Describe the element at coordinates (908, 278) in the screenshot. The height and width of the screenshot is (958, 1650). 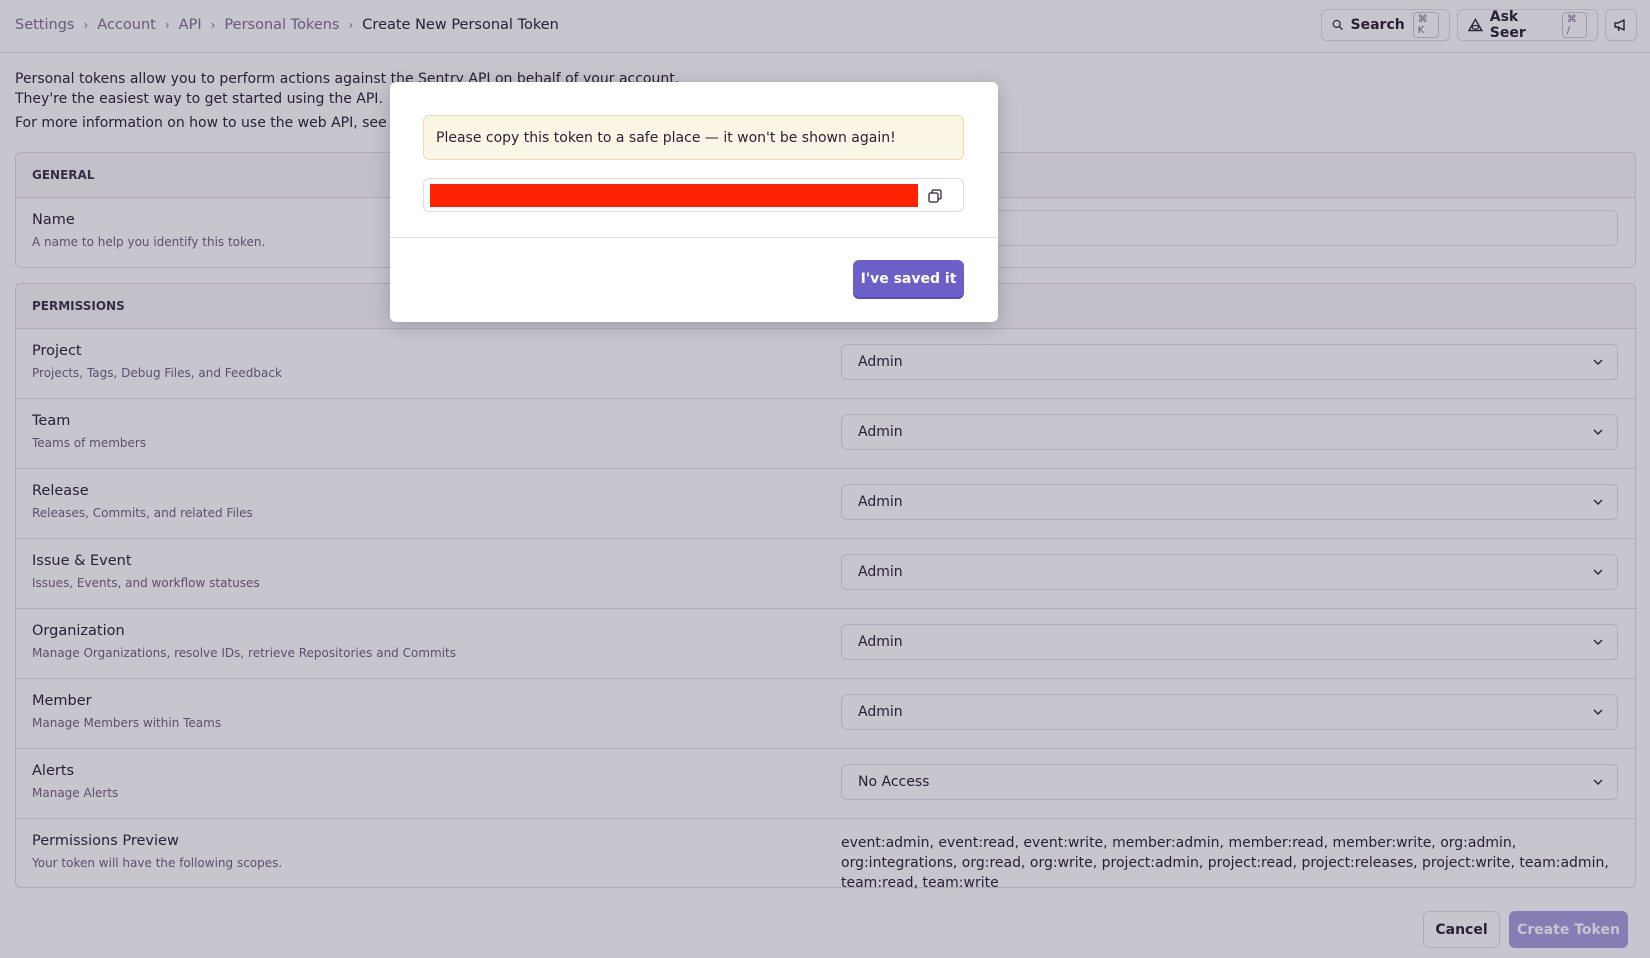
I see `saved-it-button: I've saved it` at that location.